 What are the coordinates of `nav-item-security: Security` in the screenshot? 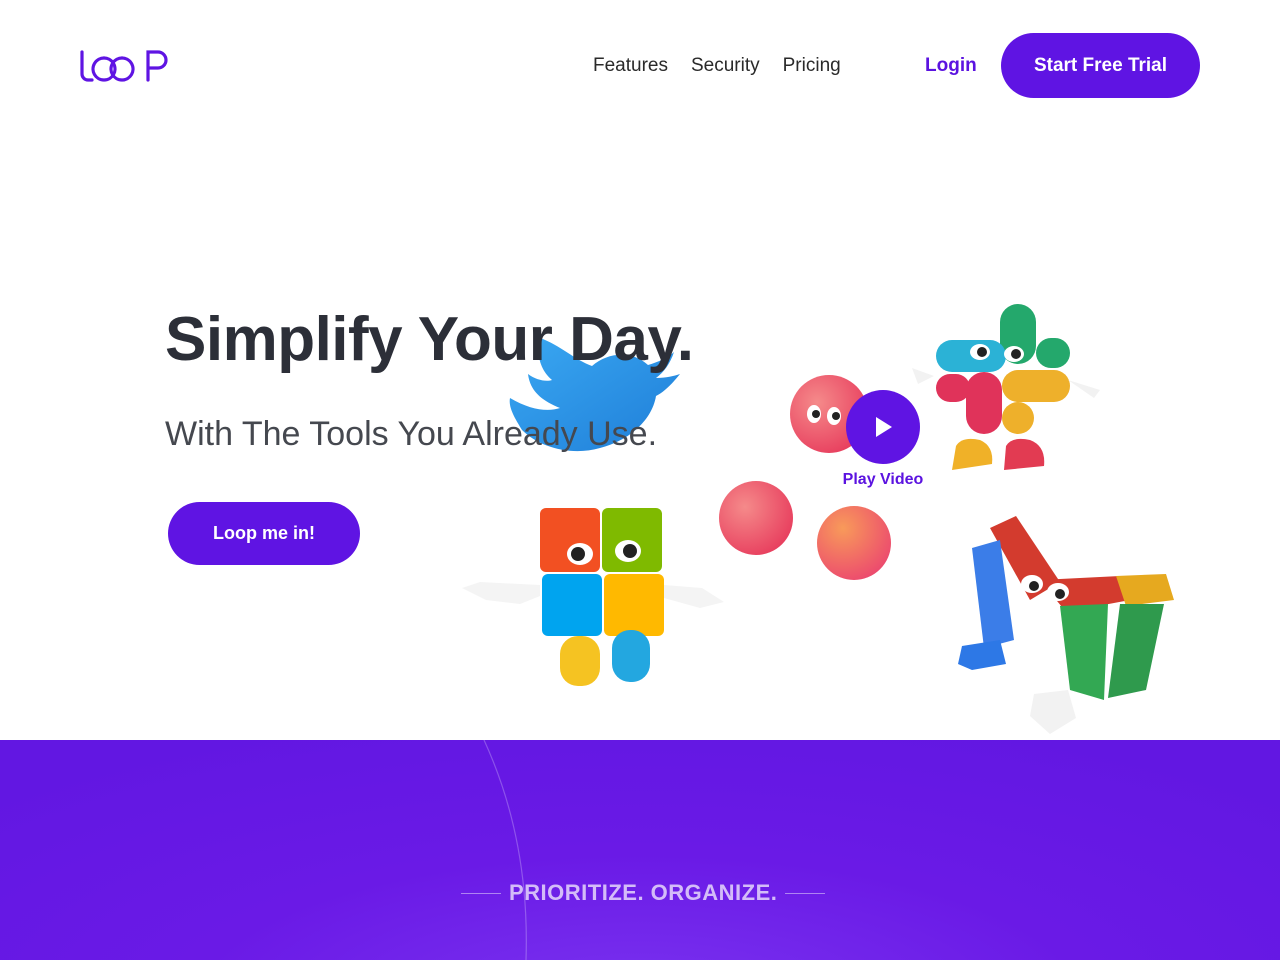 It's located at (725, 66).